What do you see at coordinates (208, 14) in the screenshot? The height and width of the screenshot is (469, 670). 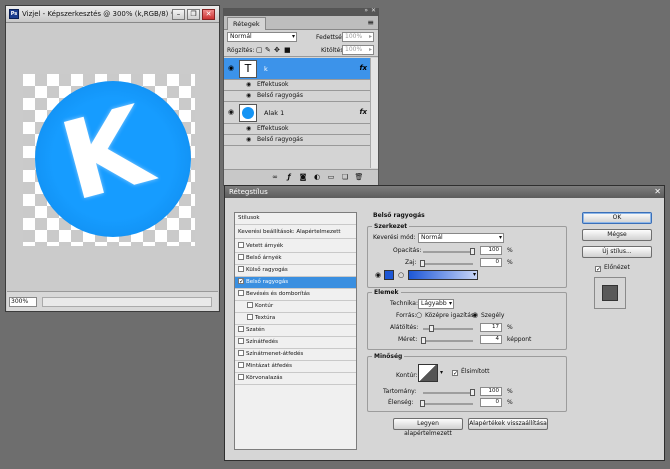 I see `close-button: ✕` at bounding box center [208, 14].